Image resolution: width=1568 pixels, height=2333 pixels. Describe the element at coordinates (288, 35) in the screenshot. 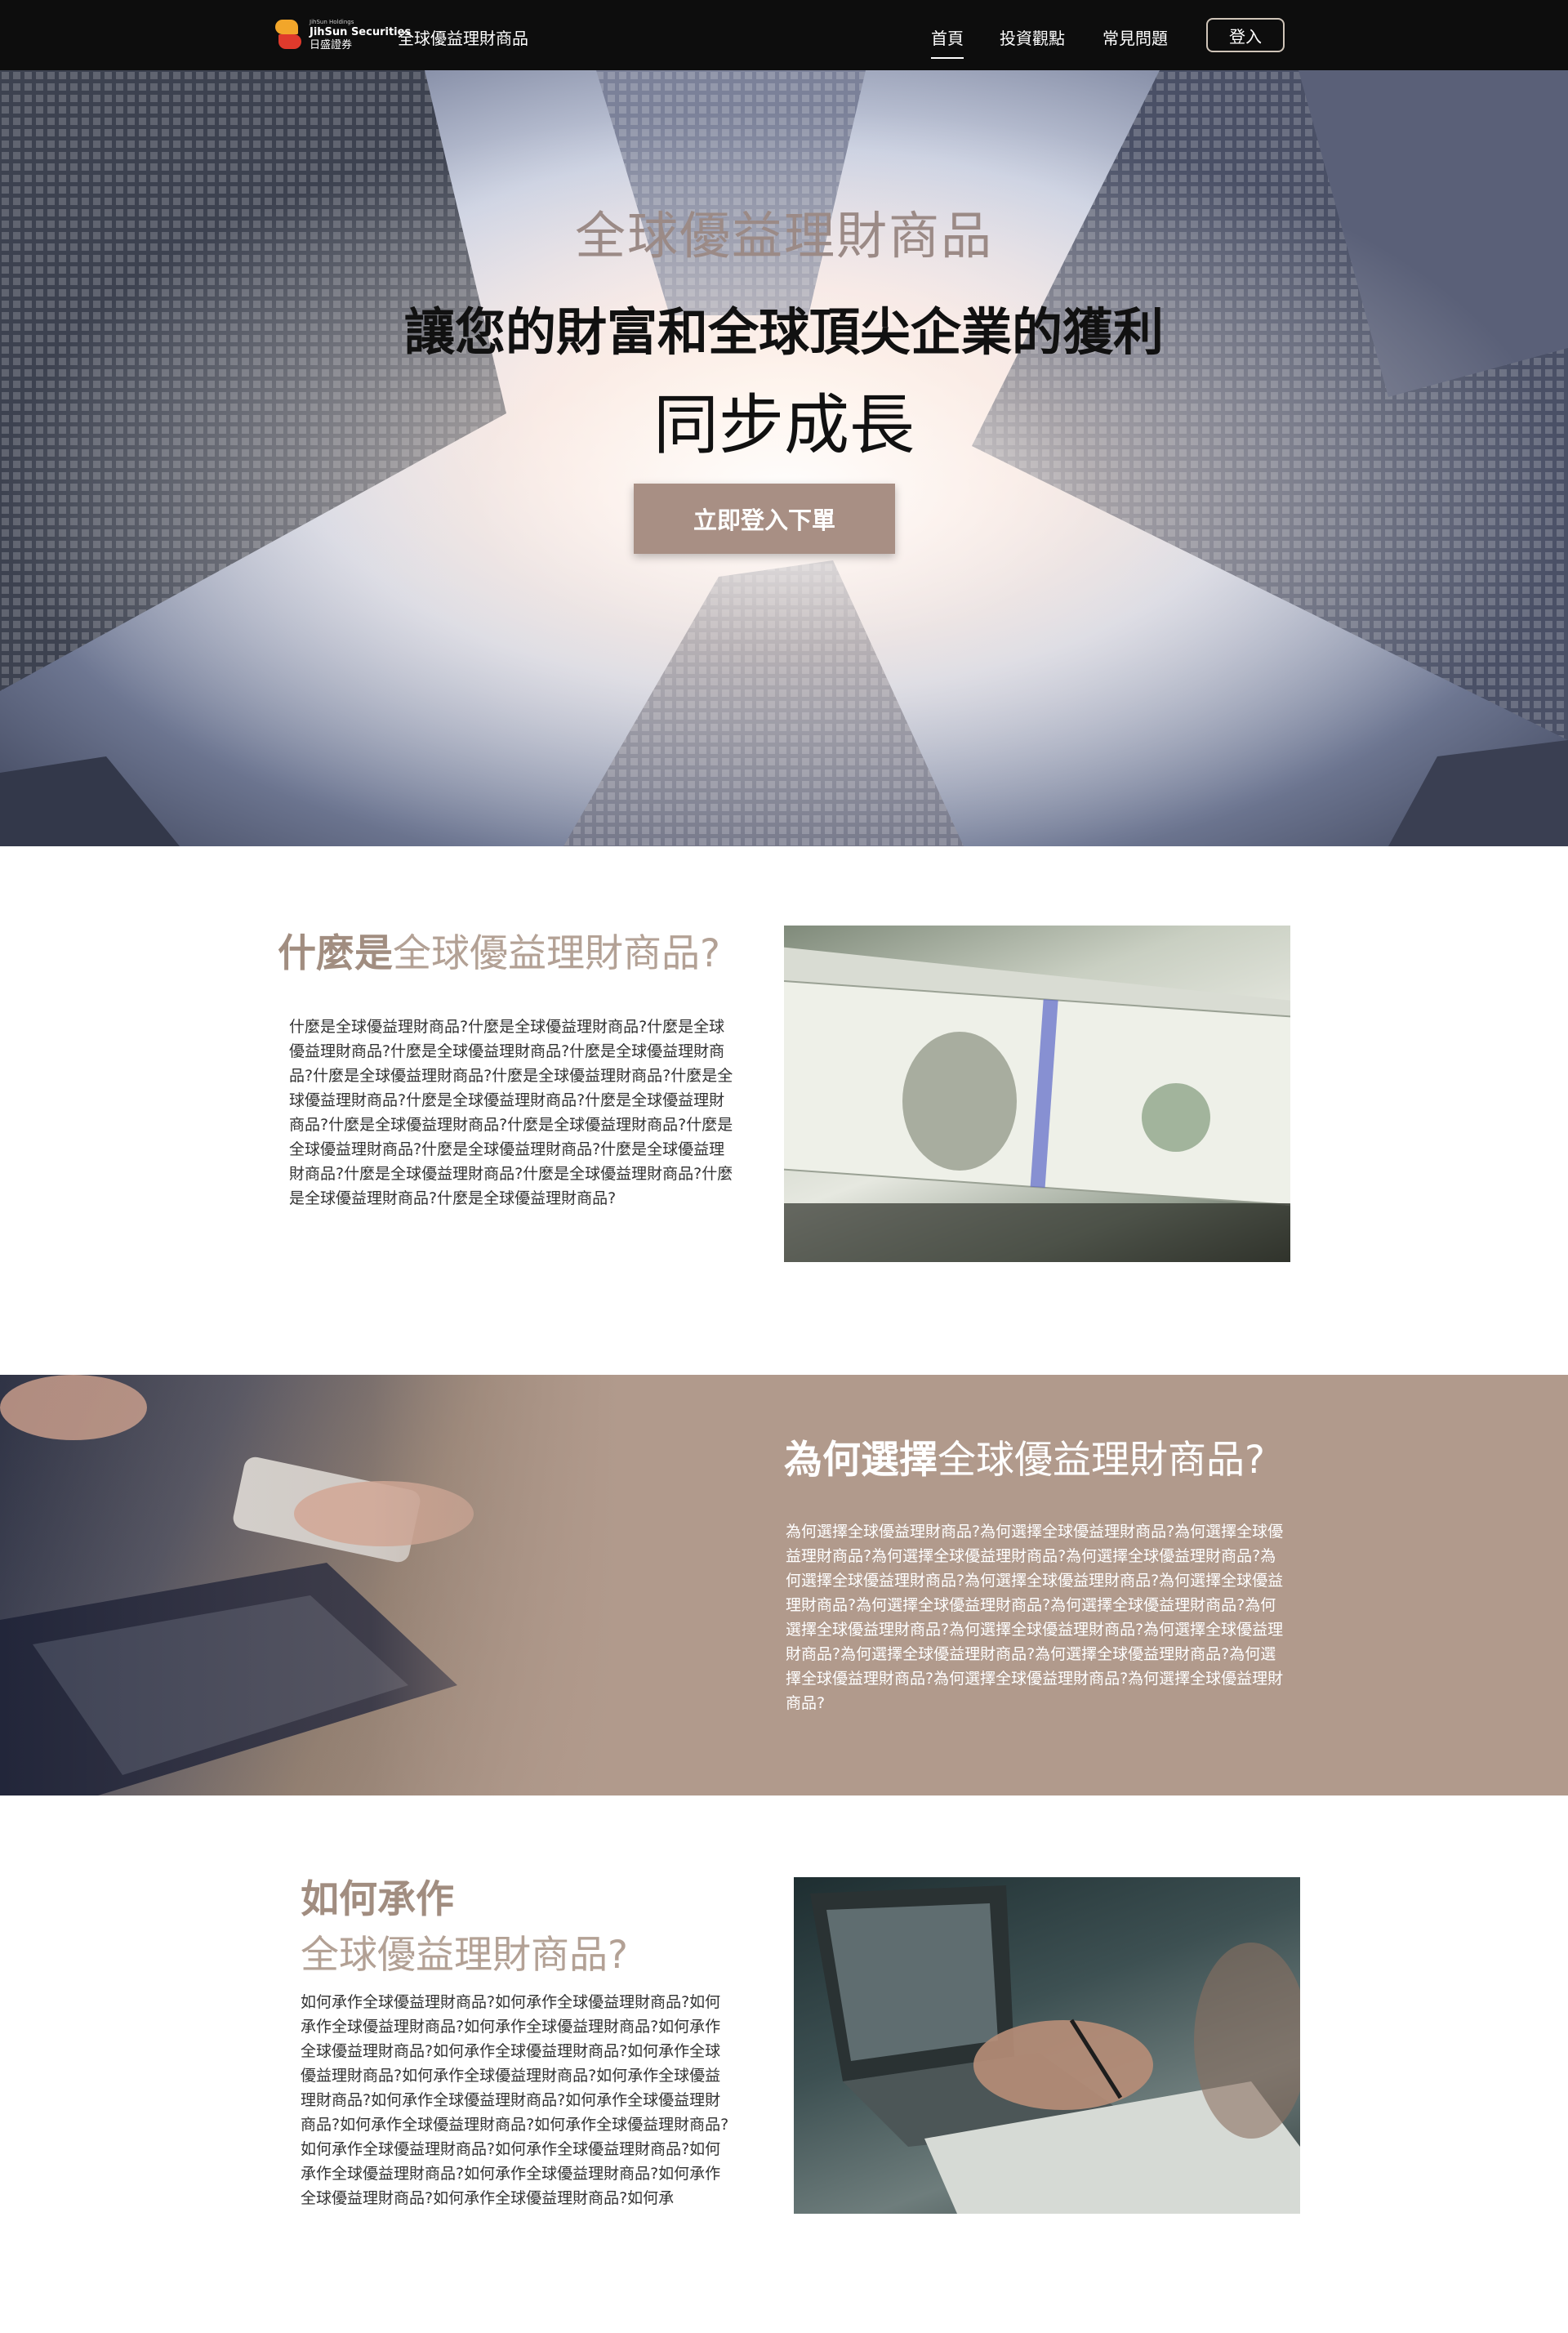

I see `logo-mark-icon` at that location.